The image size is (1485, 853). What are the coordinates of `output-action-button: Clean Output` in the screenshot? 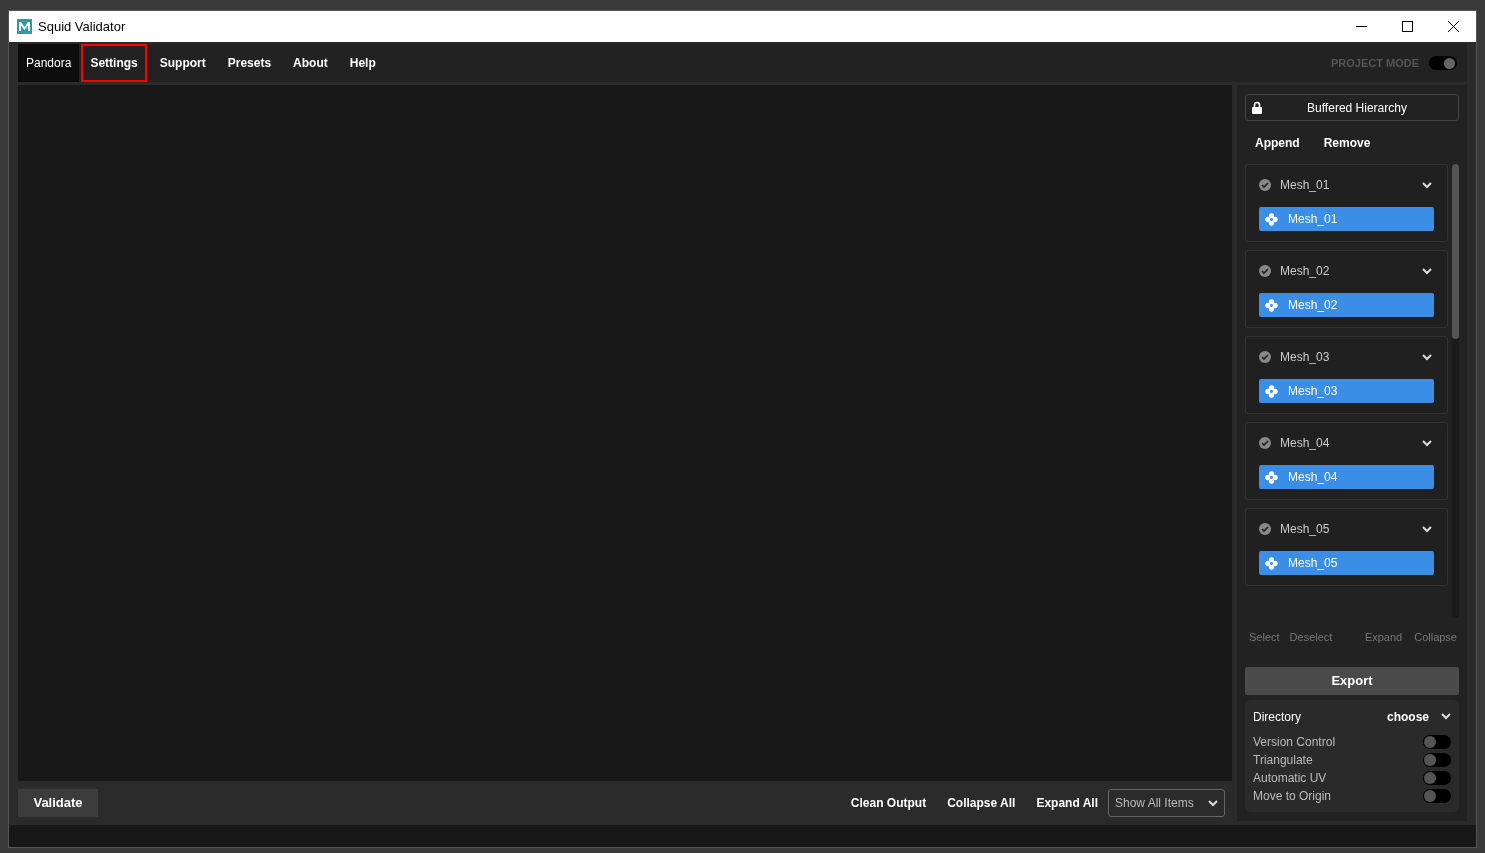 It's located at (888, 803).